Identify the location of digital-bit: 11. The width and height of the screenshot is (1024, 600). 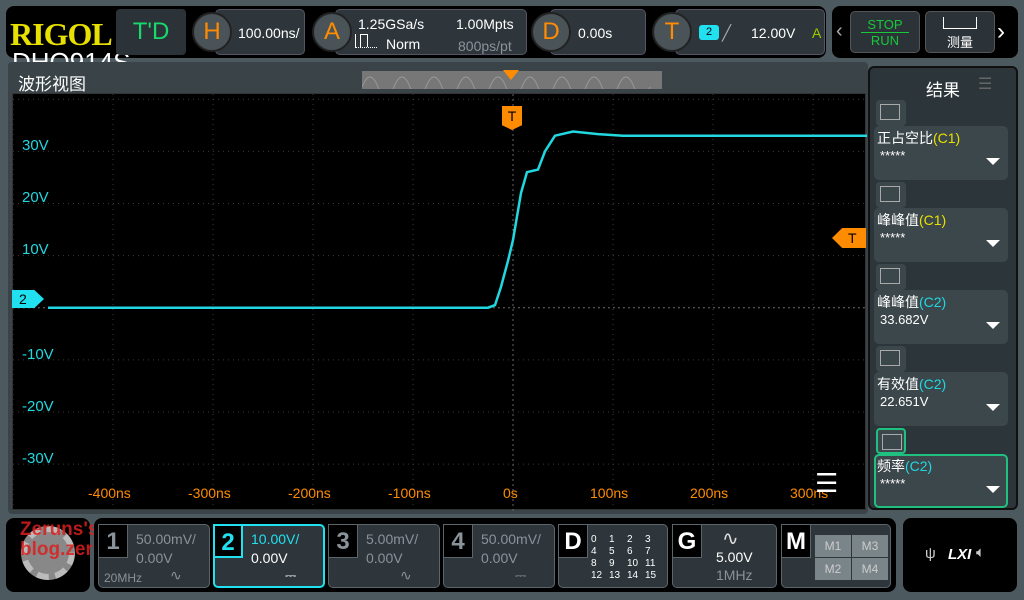
(650, 563).